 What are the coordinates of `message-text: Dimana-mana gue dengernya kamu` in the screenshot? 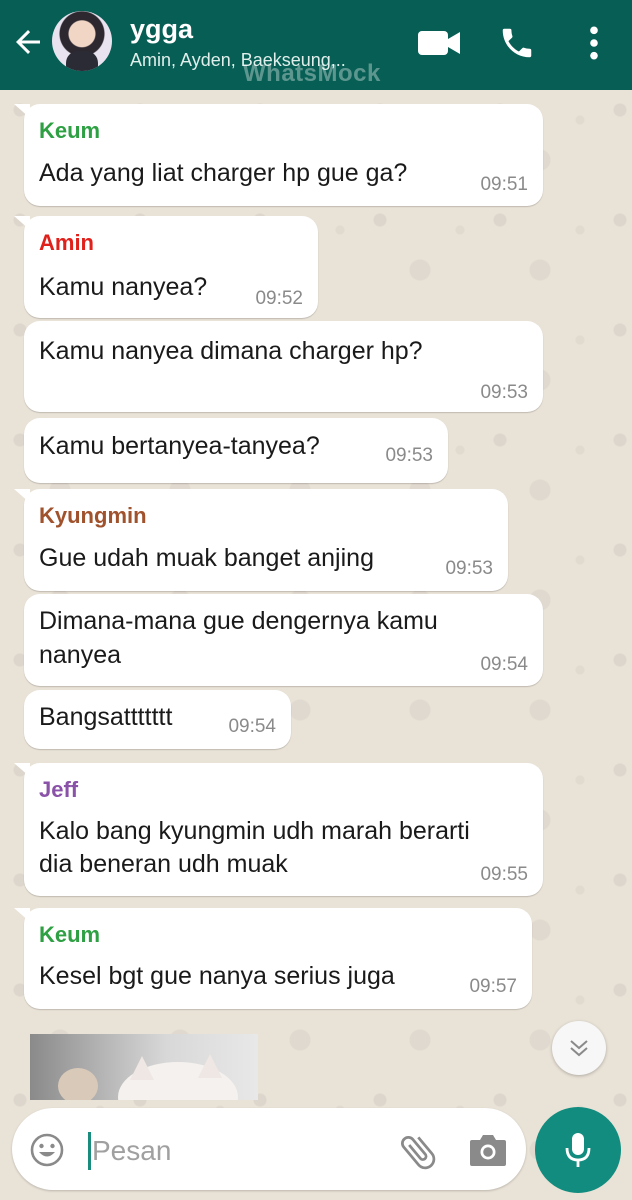 It's located at (238, 621).